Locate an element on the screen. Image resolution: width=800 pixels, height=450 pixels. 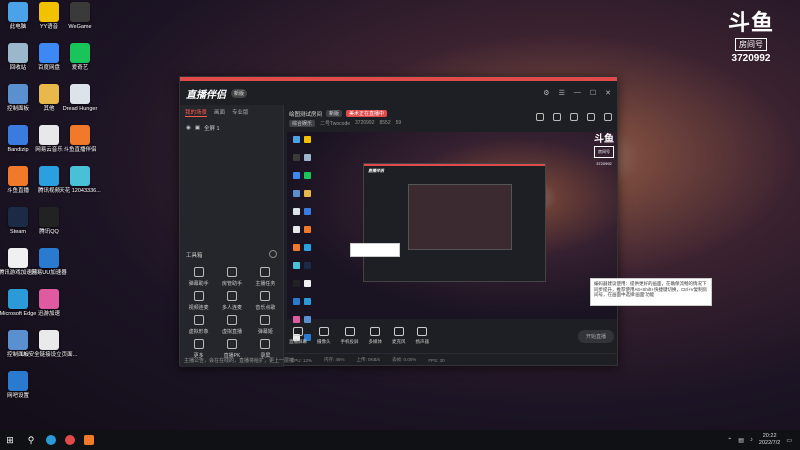
edge-taskbar-icon is located at coordinates (51, 440).